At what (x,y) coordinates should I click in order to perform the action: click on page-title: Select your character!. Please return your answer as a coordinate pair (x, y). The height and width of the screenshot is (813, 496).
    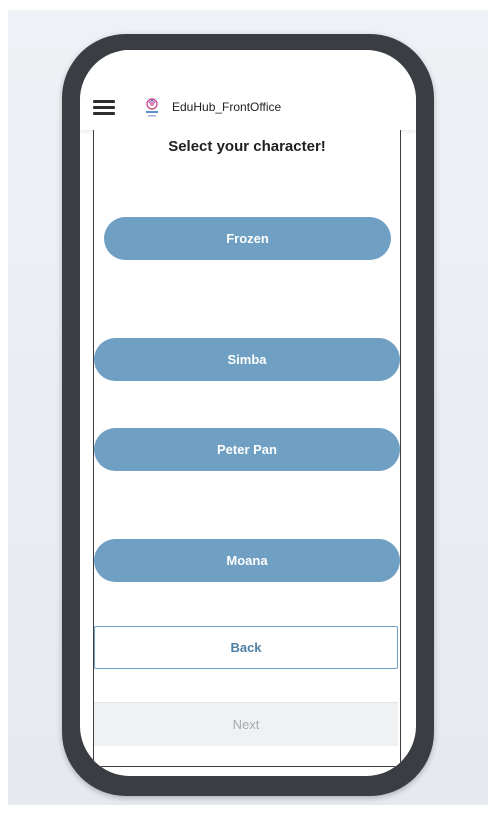
    Looking at the image, I should click on (247, 146).